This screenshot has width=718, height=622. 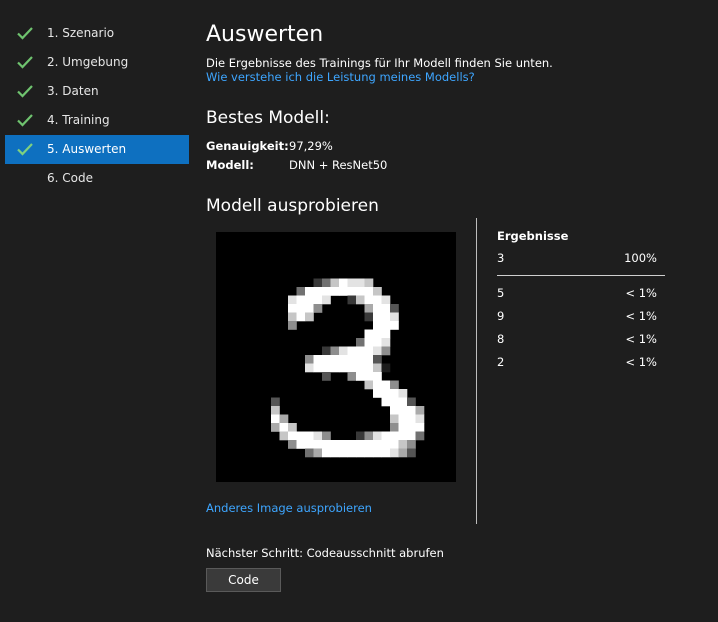 I want to click on sidebar-item-umgebung: 2. Umgebung, so click(x=97, y=62).